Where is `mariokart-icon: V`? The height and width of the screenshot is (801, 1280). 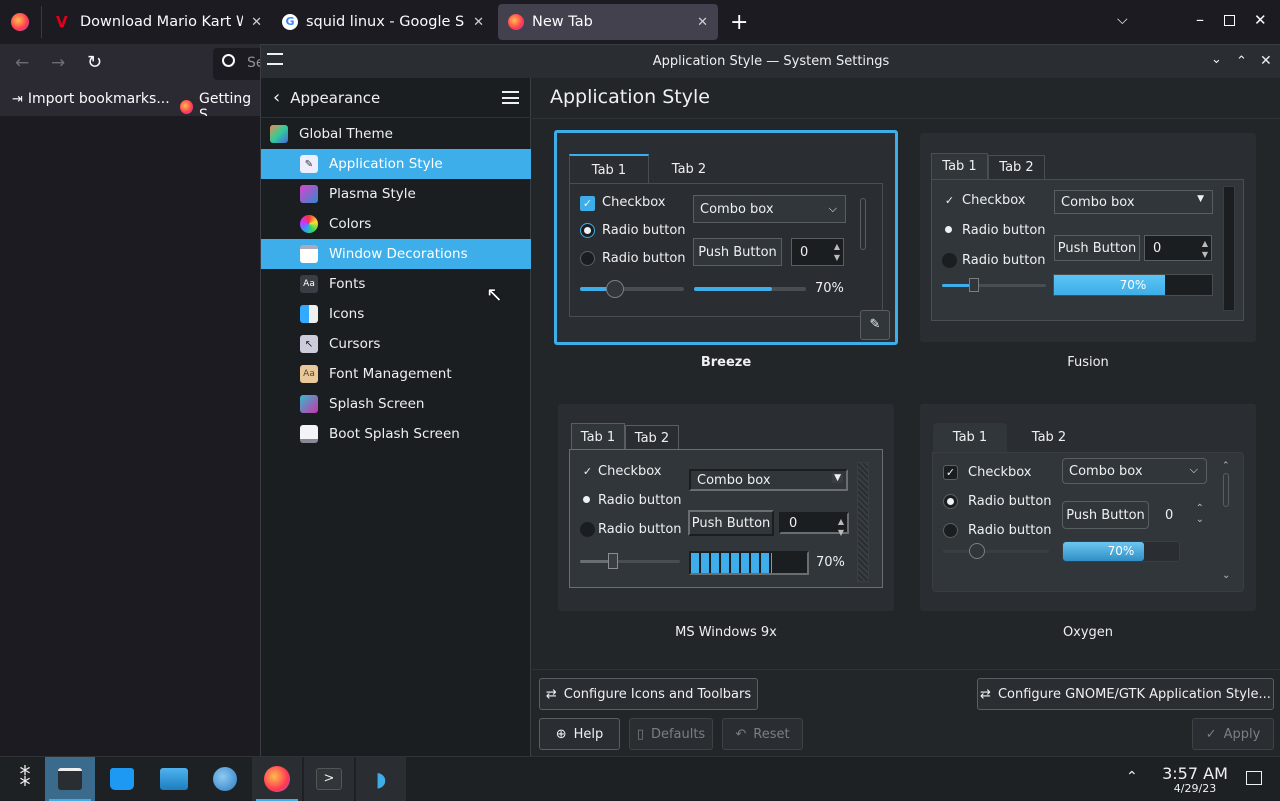
mariokart-icon: V is located at coordinates (64, 22).